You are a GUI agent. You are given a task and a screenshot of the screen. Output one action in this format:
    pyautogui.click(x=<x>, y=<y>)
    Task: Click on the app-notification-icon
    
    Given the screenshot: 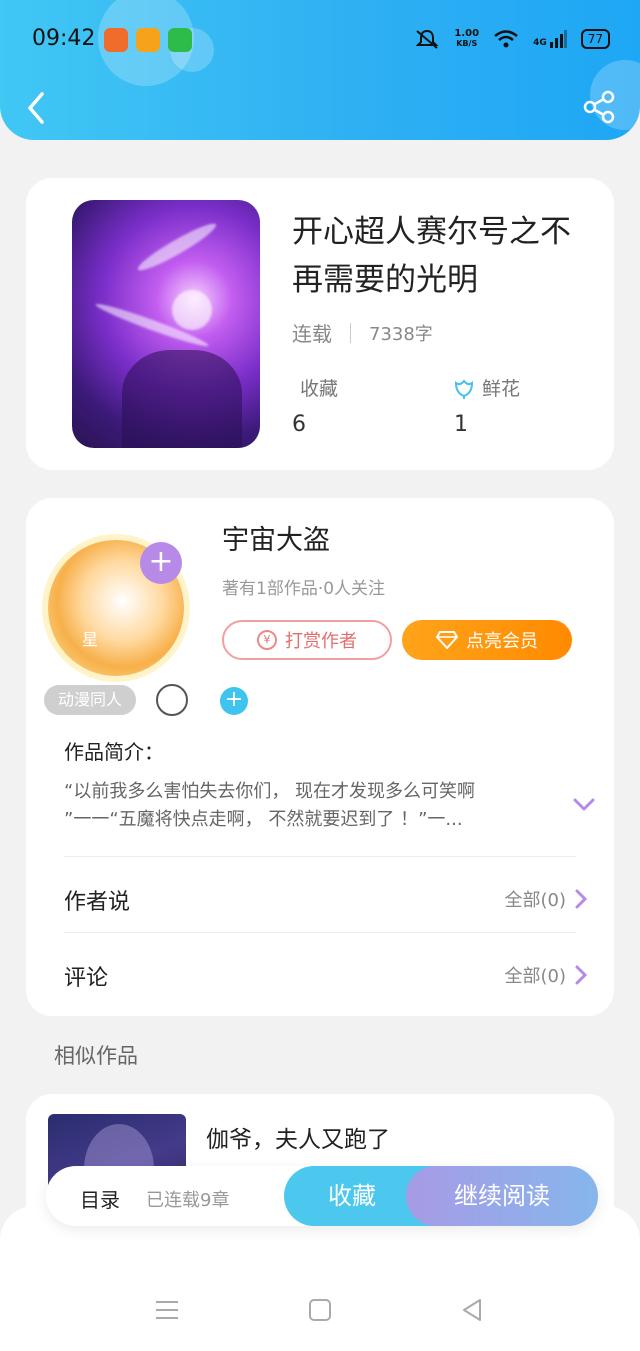 What is the action you would take?
    pyautogui.click(x=116, y=40)
    